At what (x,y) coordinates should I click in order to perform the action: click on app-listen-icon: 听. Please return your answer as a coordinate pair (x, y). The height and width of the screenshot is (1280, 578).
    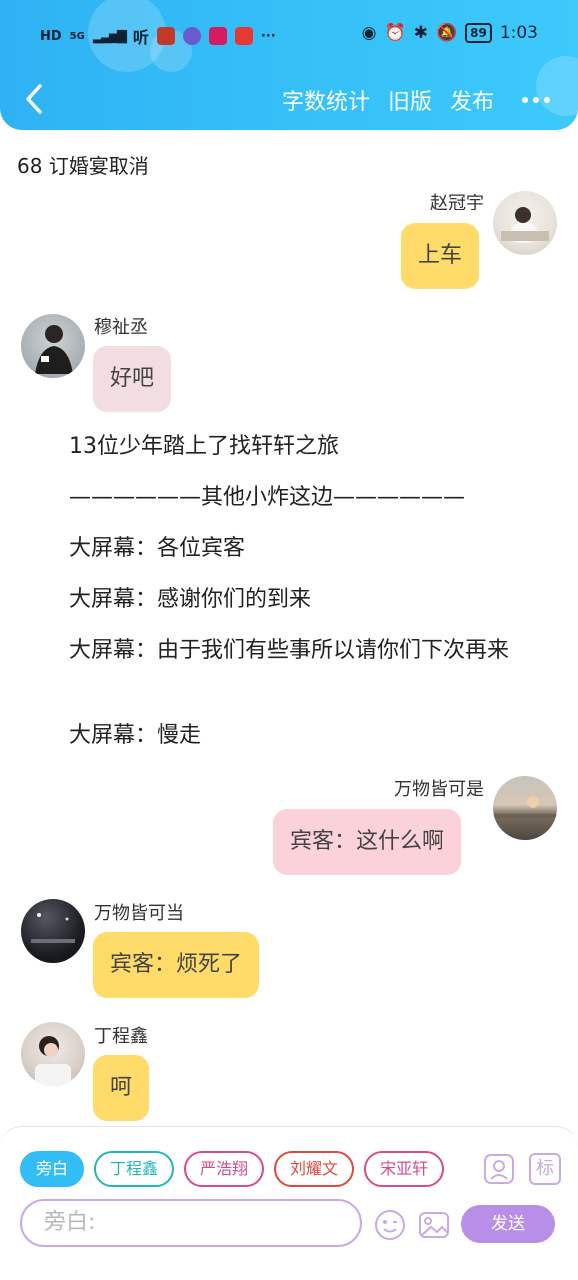
    Looking at the image, I should click on (140, 37).